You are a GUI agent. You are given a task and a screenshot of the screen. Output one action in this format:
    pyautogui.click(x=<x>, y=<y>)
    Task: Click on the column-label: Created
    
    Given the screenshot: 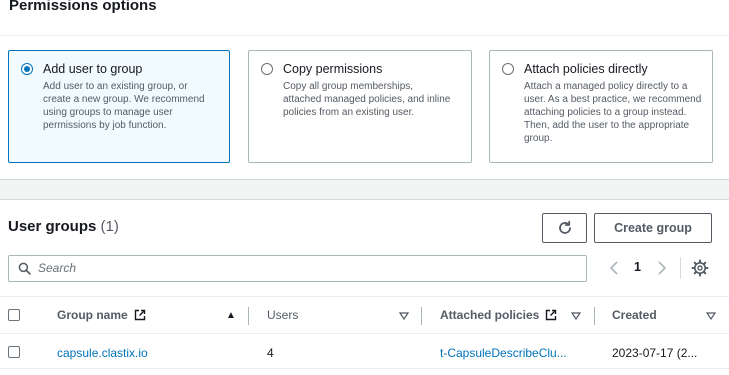 What is the action you would take?
    pyautogui.click(x=634, y=315)
    